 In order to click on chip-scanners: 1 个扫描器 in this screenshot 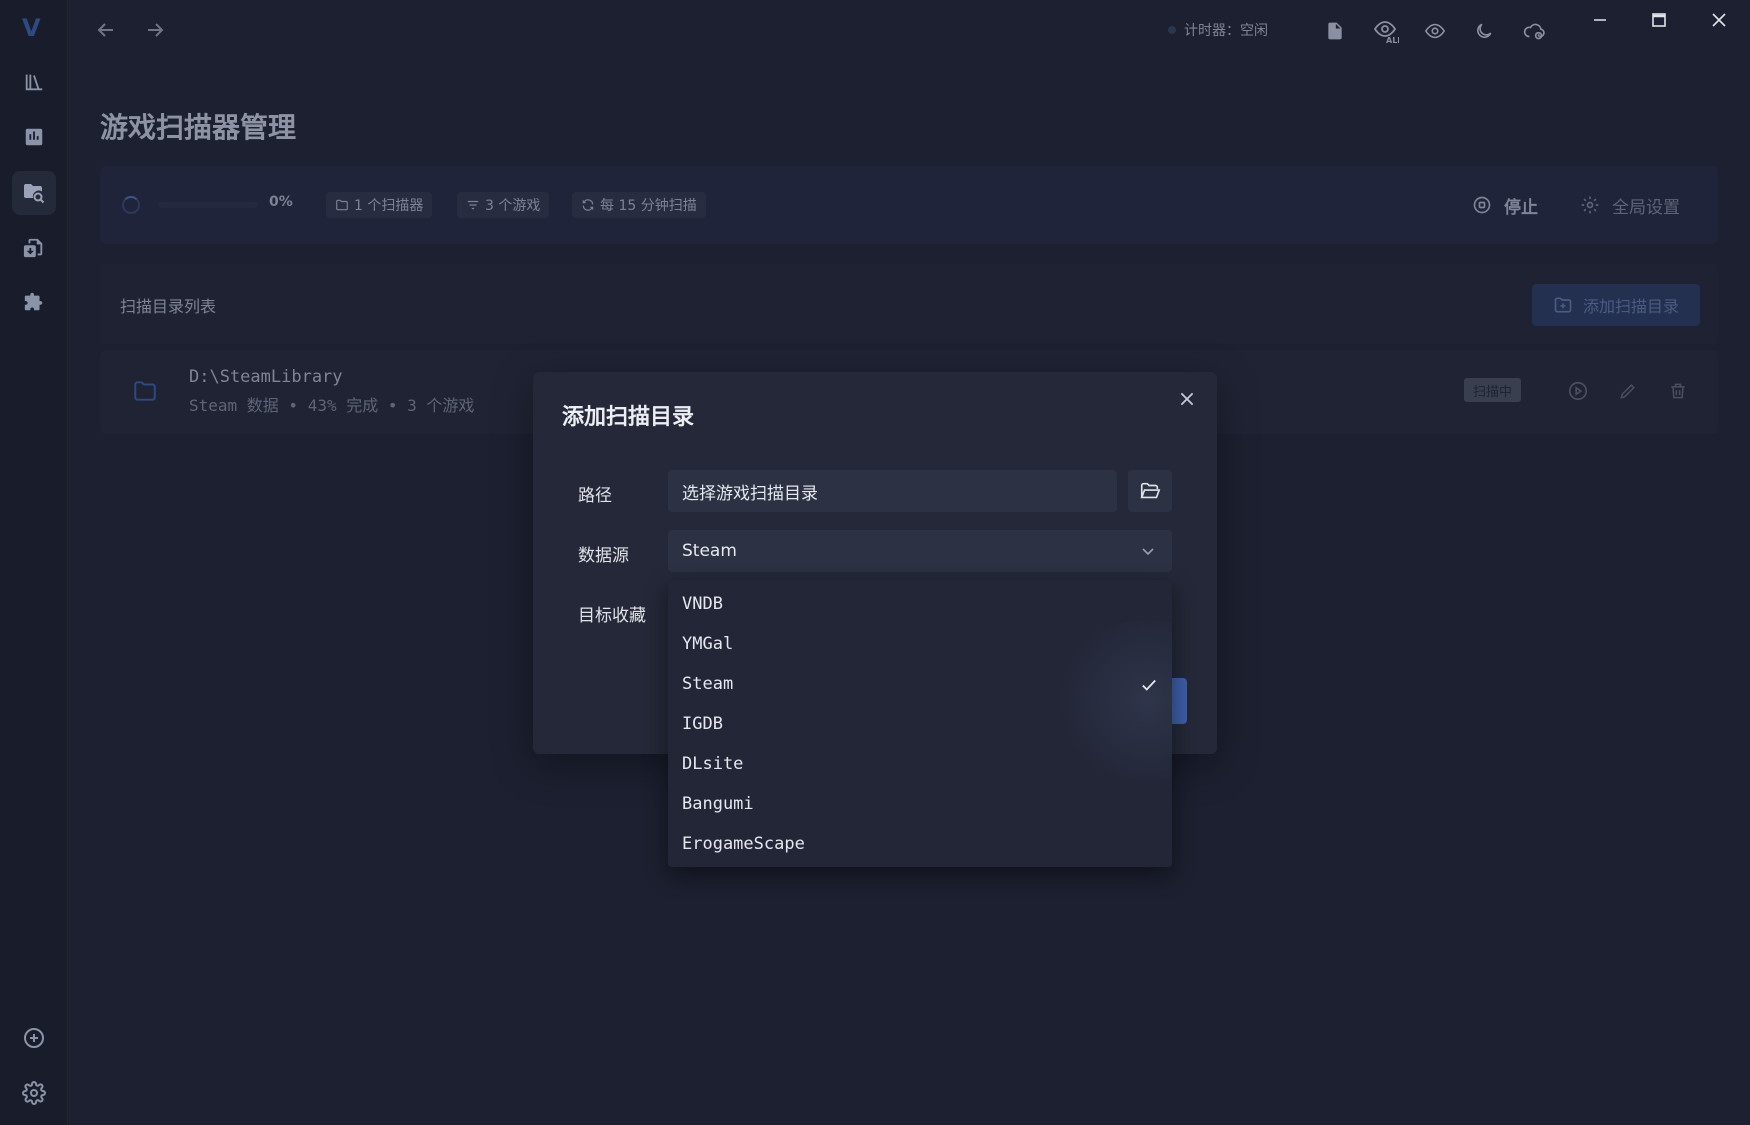, I will do `click(379, 205)`.